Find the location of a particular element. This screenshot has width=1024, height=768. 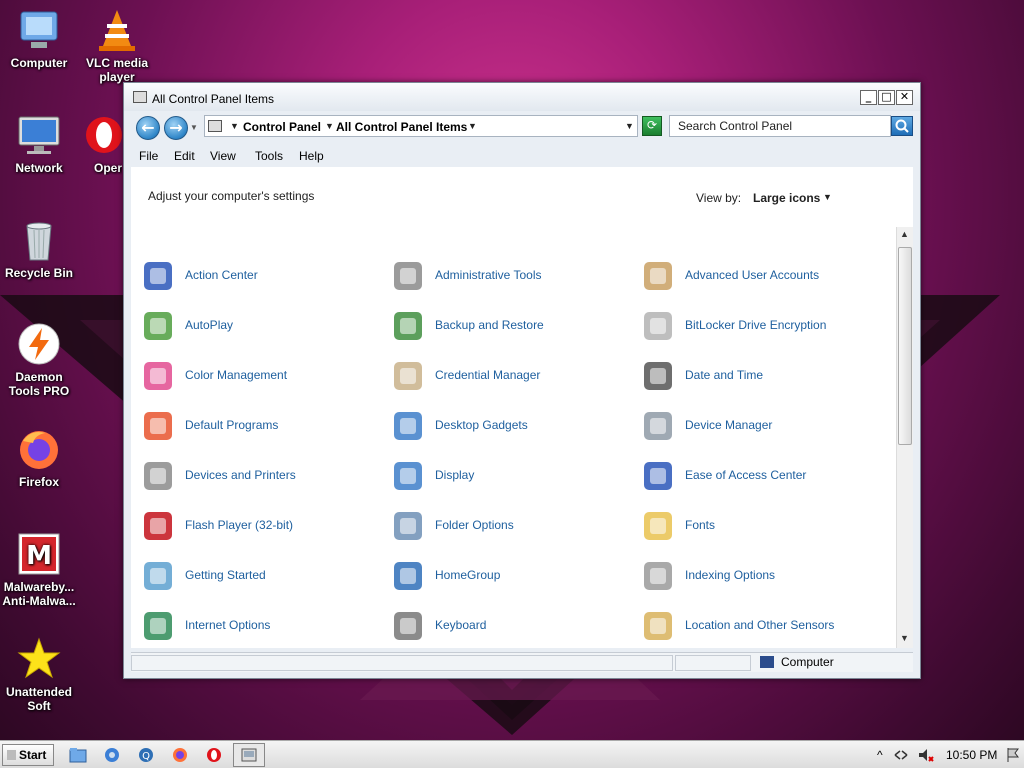

cp-item-desktop-gadgets: Desktop Gadgets is located at coordinates (511, 425).